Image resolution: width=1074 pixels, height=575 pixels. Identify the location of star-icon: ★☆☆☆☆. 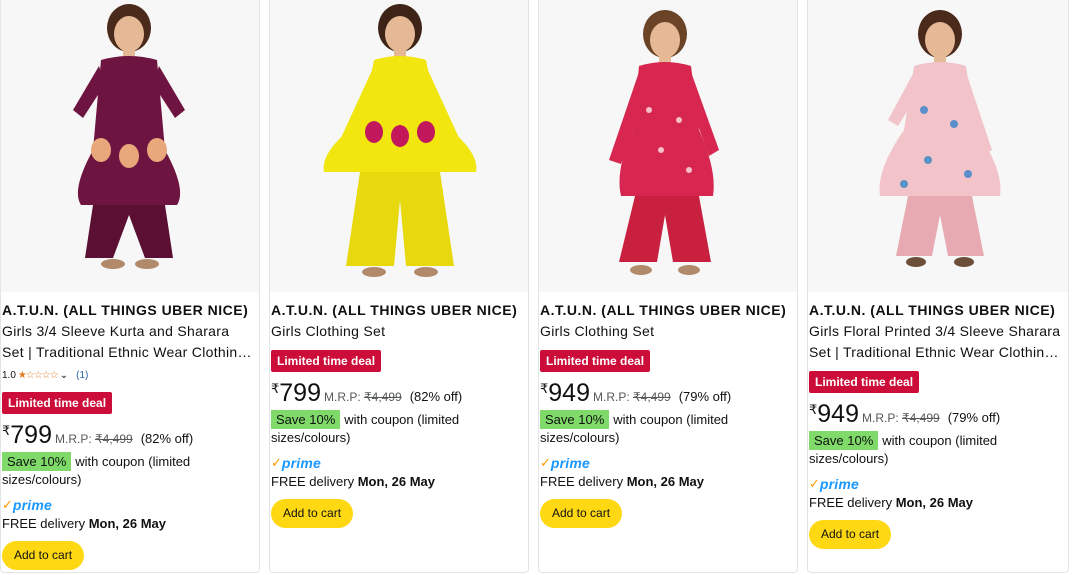
(38, 375).